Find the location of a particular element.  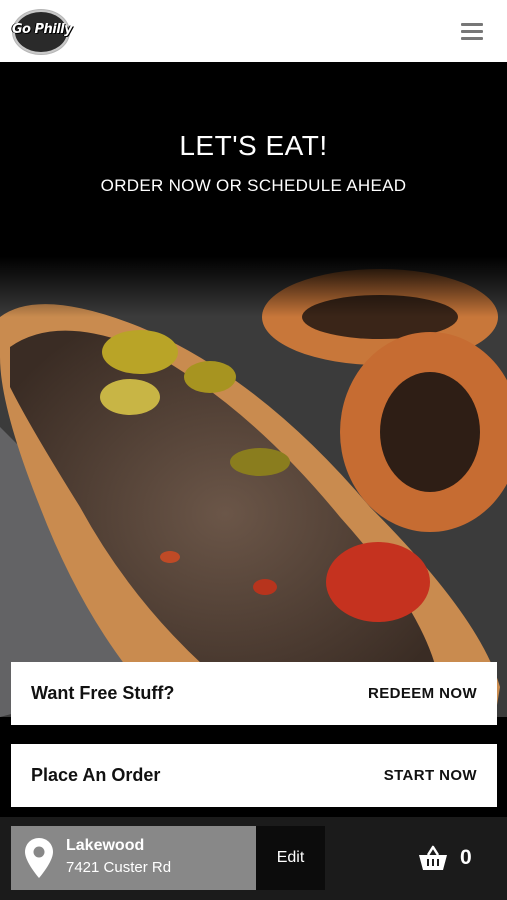

place-order-label: Place An Order is located at coordinates (96, 775).